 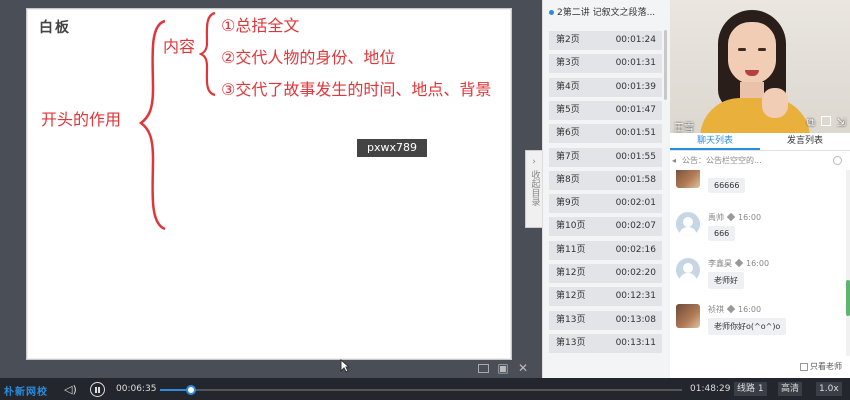 I want to click on page-list-item: 第6页 00:01:51, so click(x=605, y=134).